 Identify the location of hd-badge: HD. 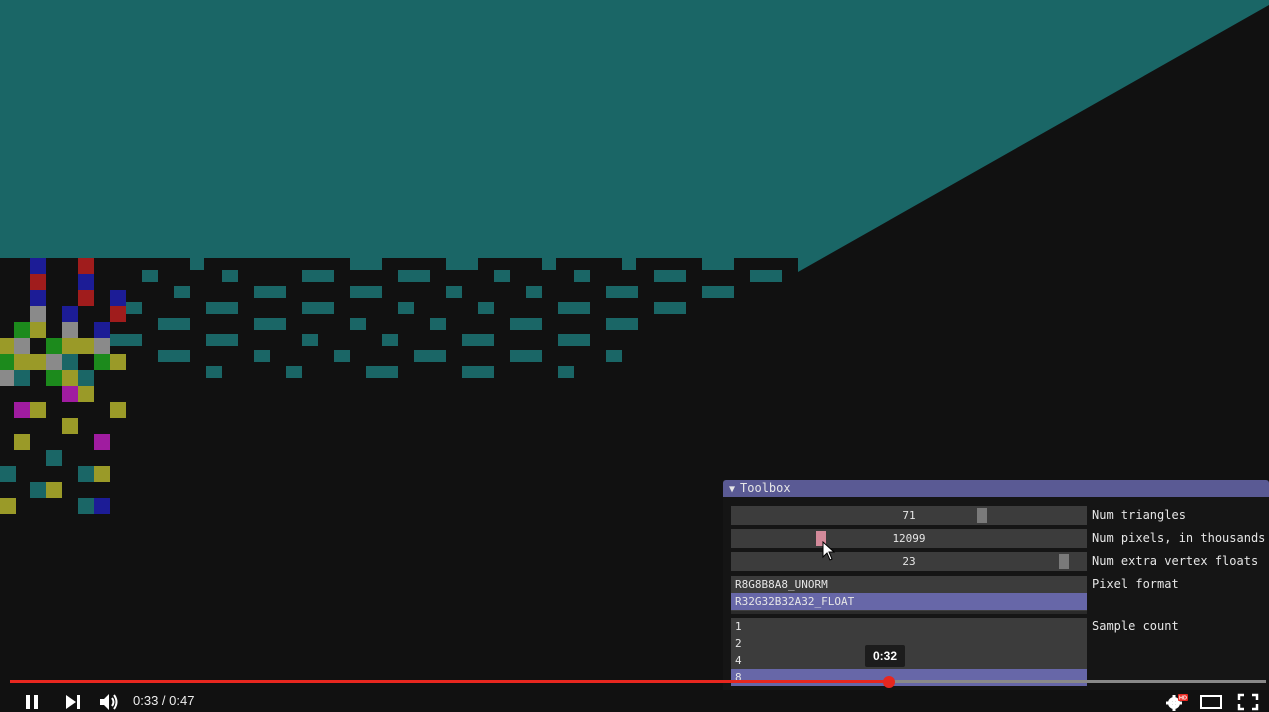
(1183, 699).